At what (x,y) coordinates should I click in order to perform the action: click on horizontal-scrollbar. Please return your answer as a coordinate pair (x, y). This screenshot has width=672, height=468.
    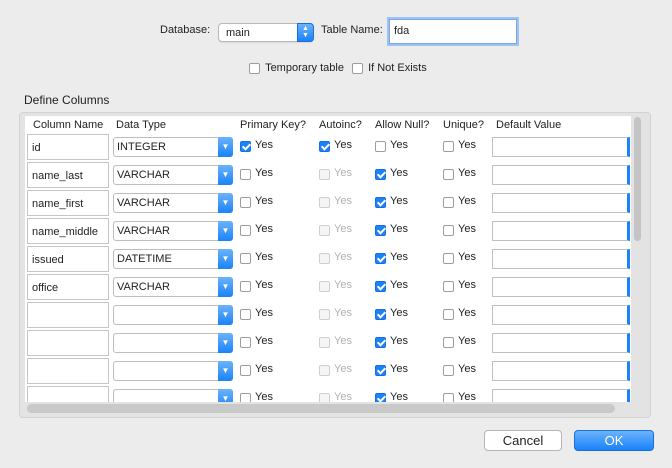
    Looking at the image, I should click on (321, 408).